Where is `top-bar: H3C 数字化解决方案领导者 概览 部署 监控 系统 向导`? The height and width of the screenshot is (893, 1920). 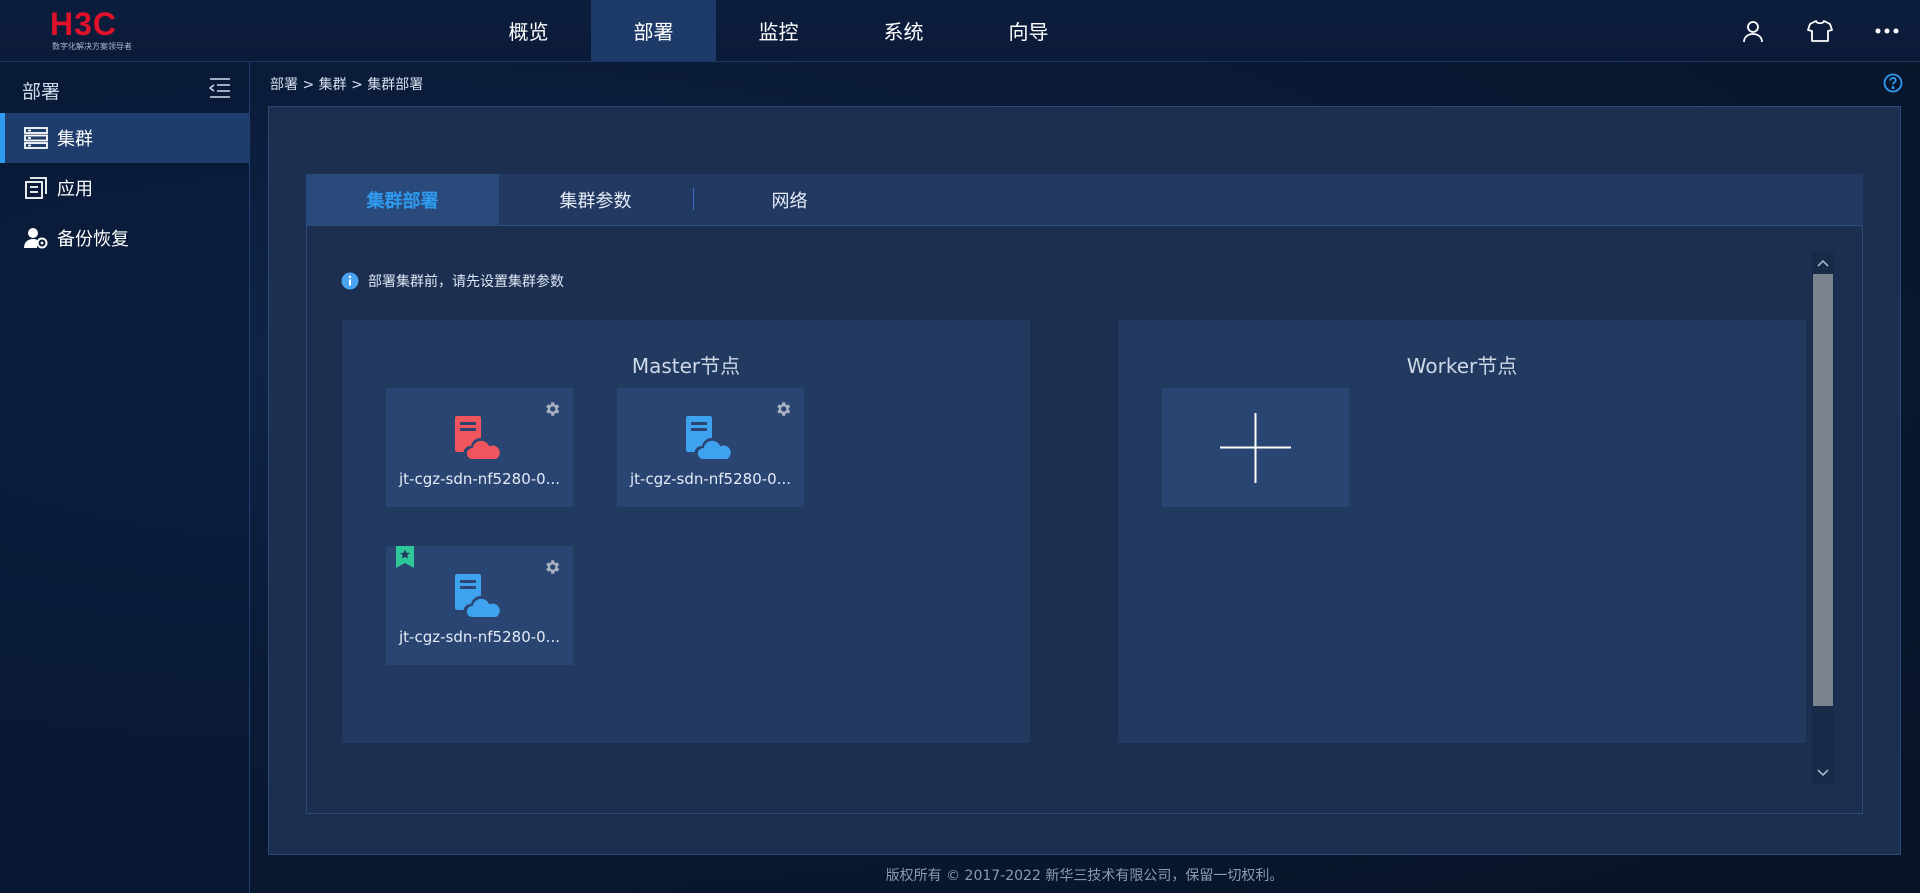 top-bar: H3C 数字化解决方案领导者 概览 部署 监控 系统 向导 is located at coordinates (960, 31).